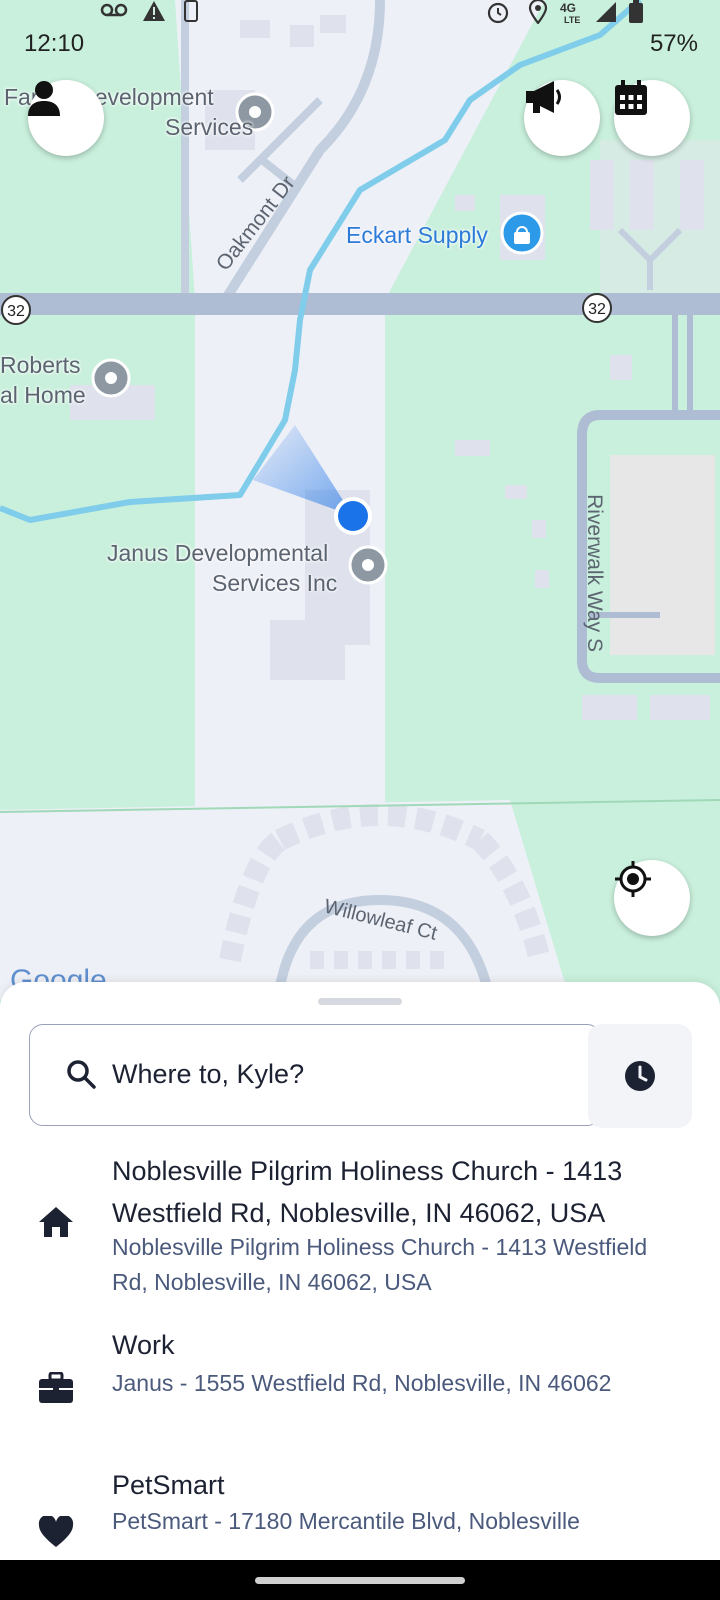  What do you see at coordinates (191, 11) in the screenshot?
I see `phone-status-icon` at bounding box center [191, 11].